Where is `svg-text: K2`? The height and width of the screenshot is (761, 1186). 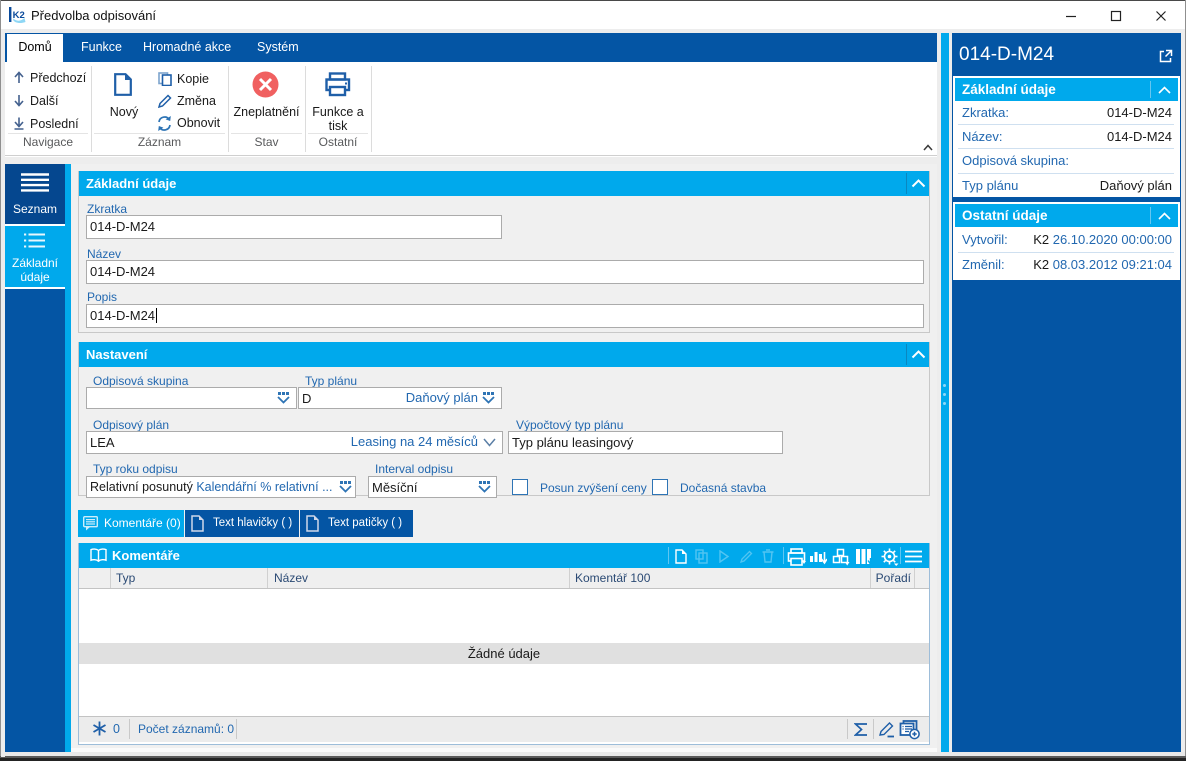
svg-text: K2 is located at coordinates (19, 15).